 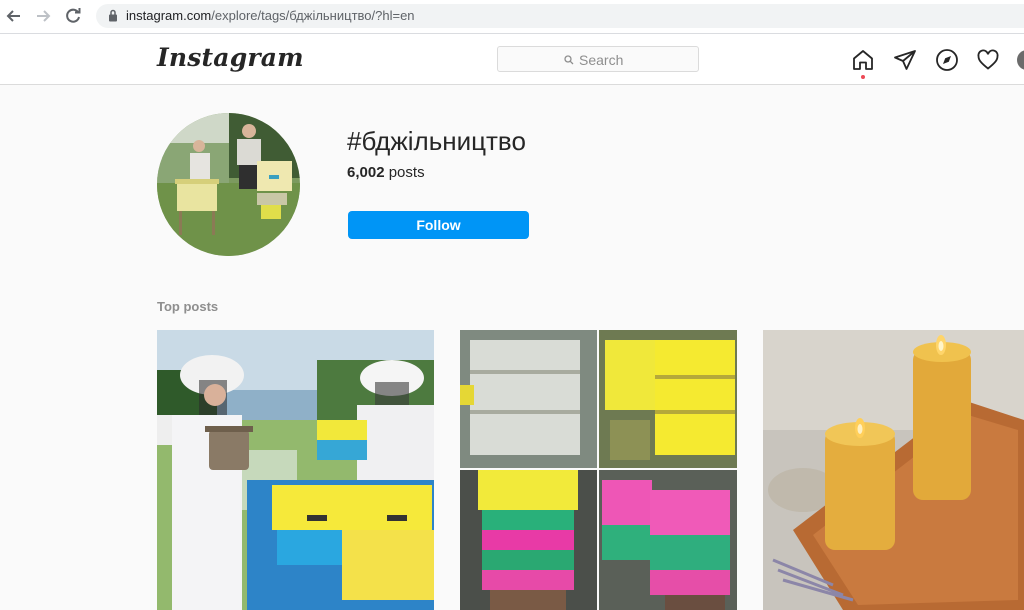 What do you see at coordinates (386, 172) in the screenshot?
I see `posts-count: 6,002 posts` at bounding box center [386, 172].